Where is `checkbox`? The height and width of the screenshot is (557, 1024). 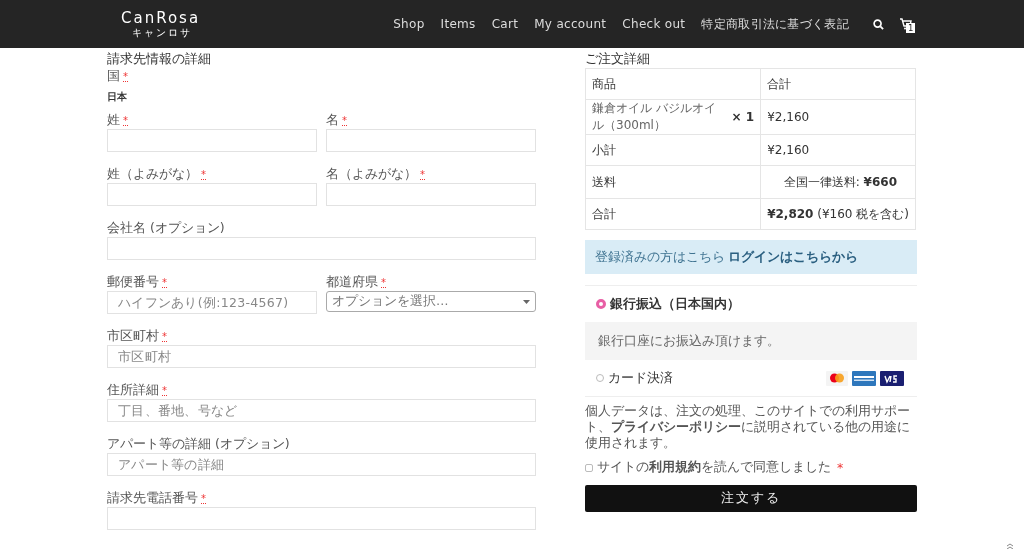
checkbox is located at coordinates (589, 467).